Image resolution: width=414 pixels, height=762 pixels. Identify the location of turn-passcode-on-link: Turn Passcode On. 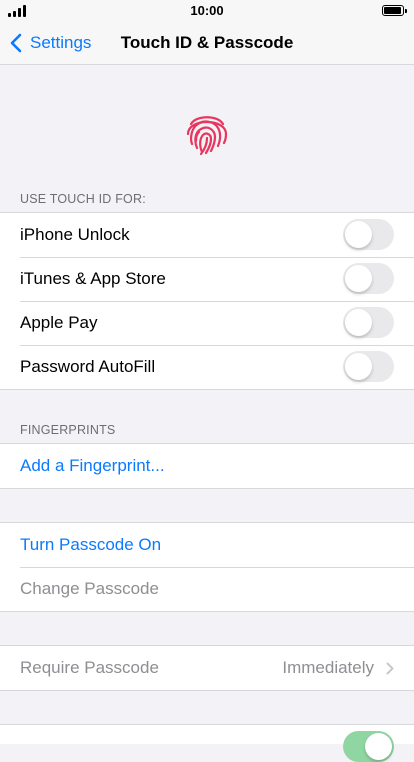
(90, 545).